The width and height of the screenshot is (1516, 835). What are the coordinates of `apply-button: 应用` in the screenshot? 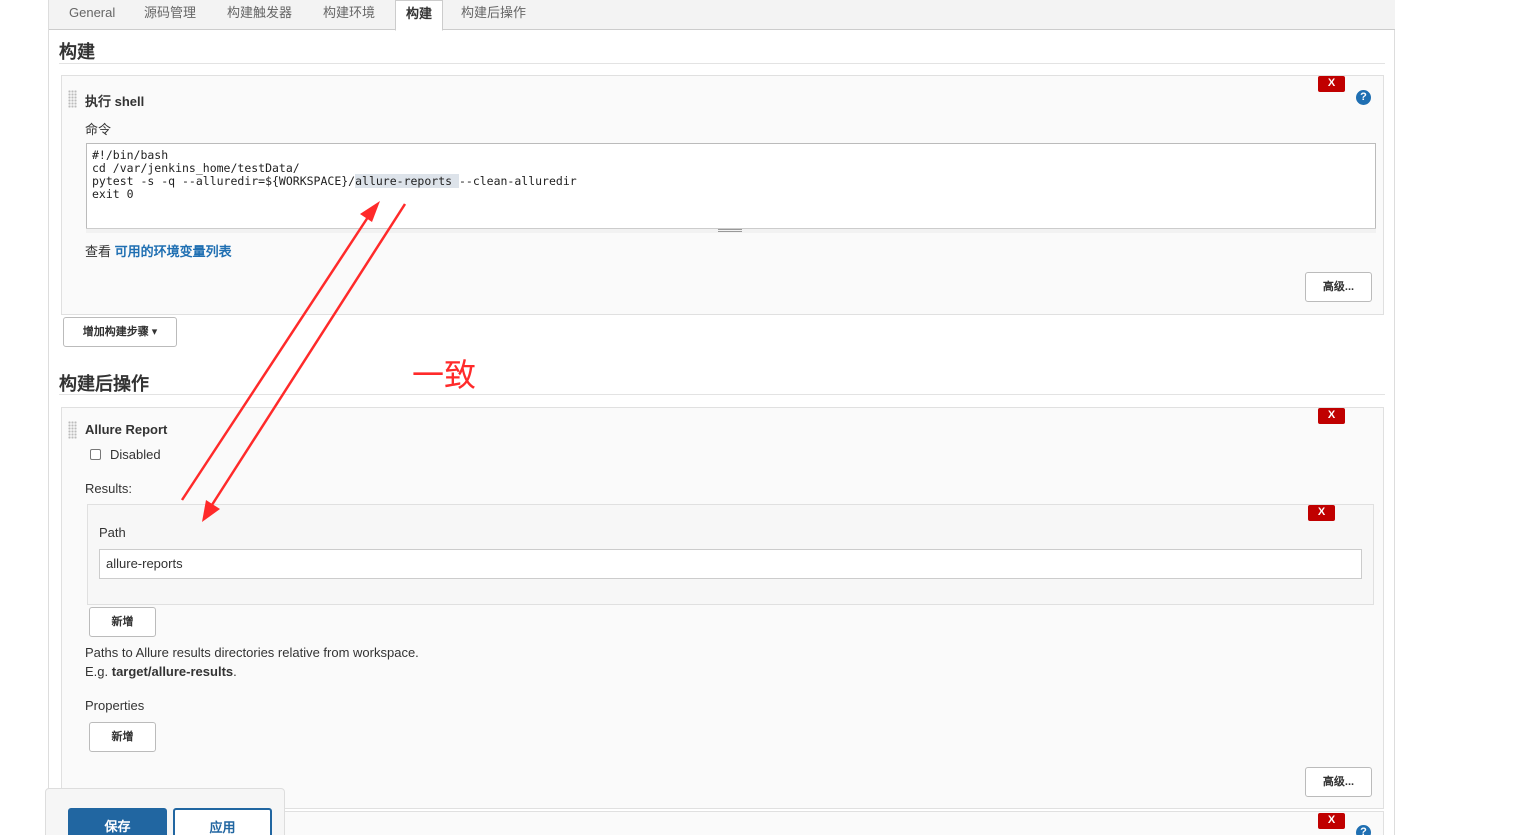 It's located at (222, 821).